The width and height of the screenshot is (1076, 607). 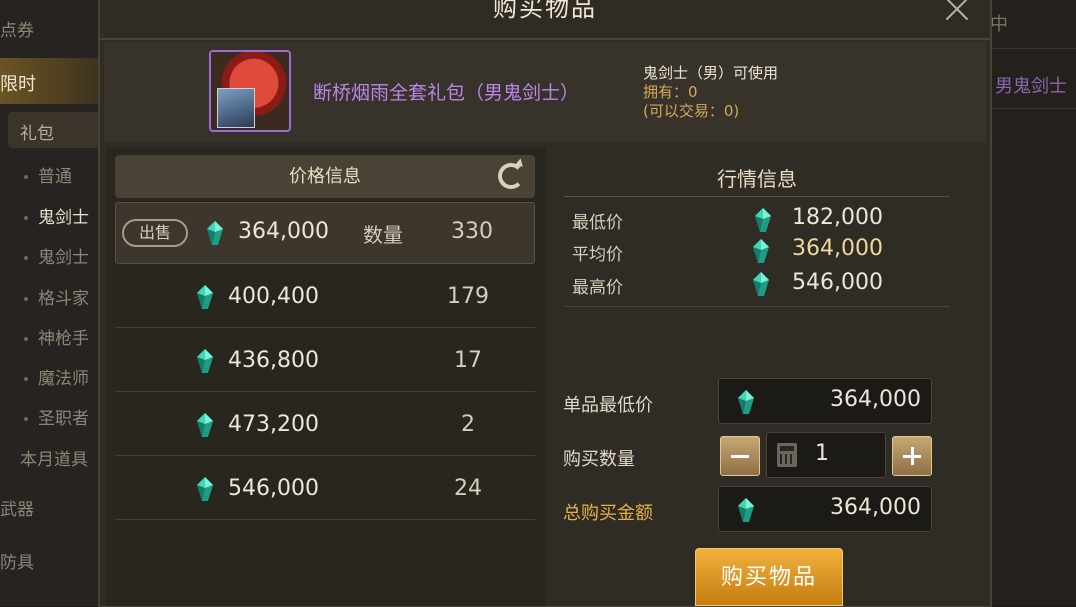 What do you see at coordinates (468, 424) in the screenshot?
I see `quantity-value: 2` at bounding box center [468, 424].